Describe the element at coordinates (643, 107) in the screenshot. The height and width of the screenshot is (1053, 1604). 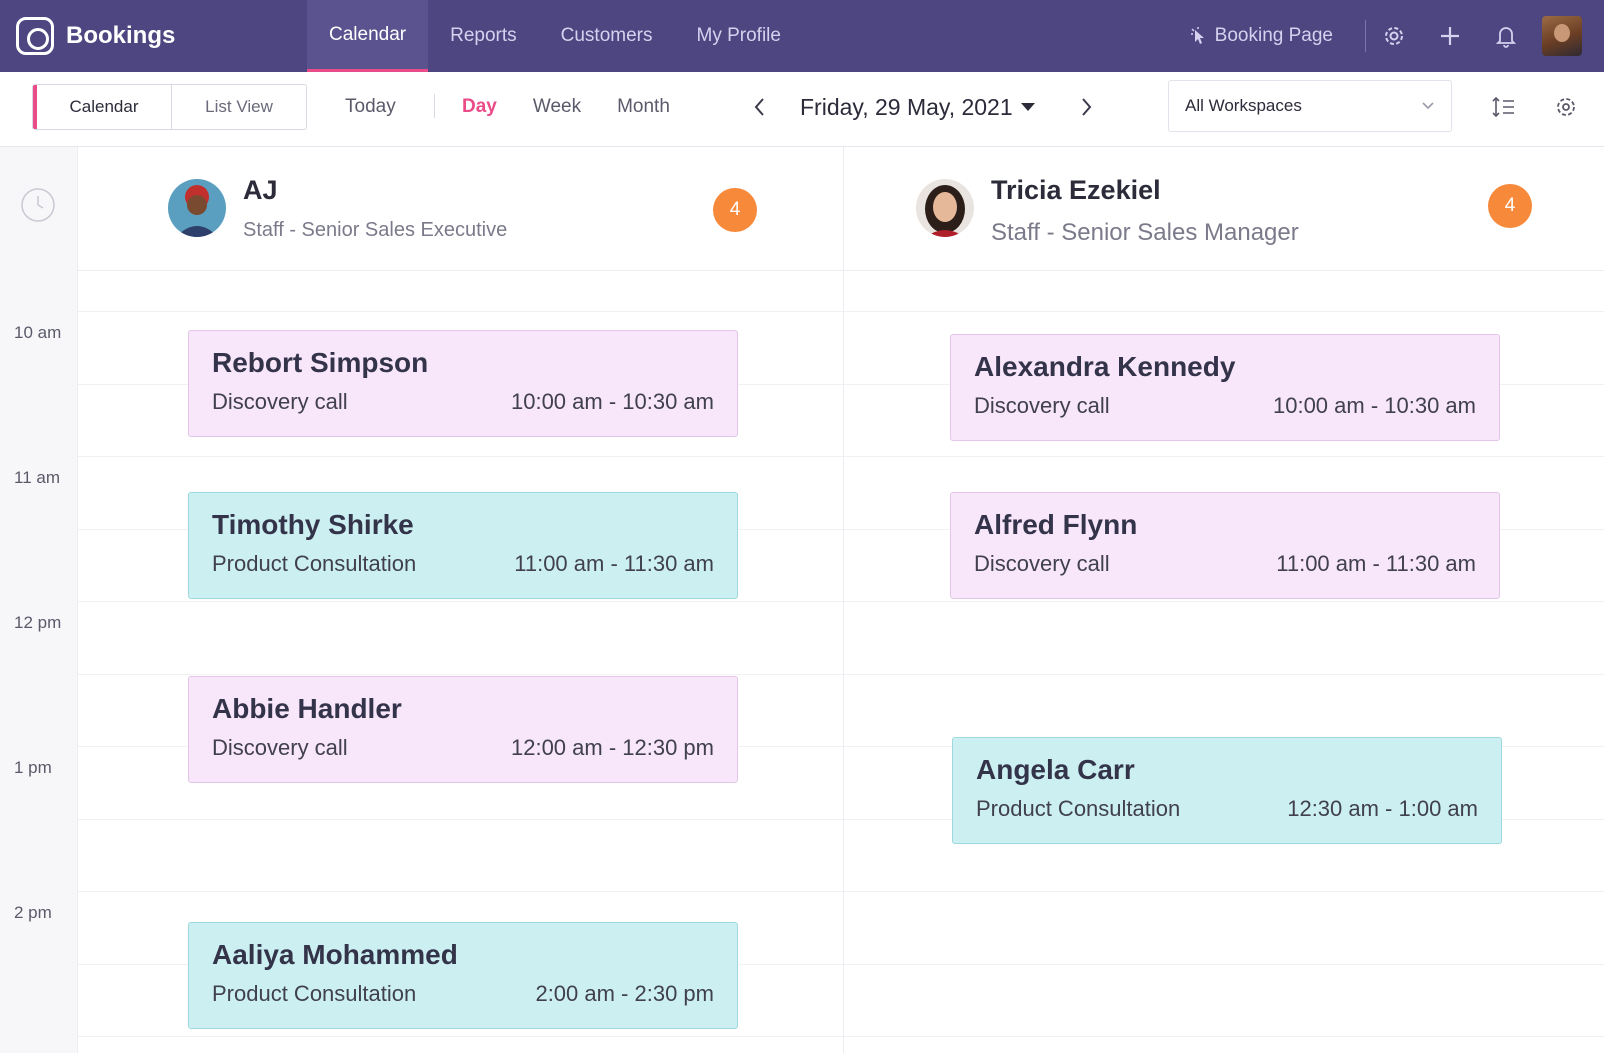
I see `range-tab-month: Month` at that location.